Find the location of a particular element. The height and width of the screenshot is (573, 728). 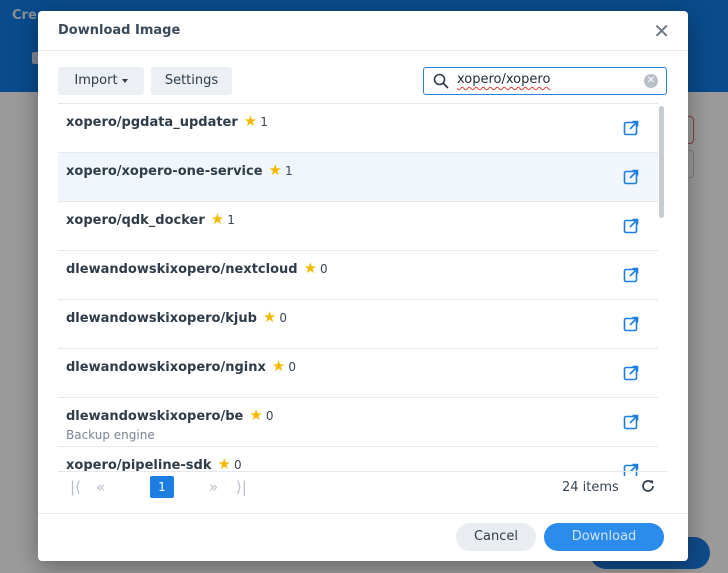

title-divider is located at coordinates (363, 50).